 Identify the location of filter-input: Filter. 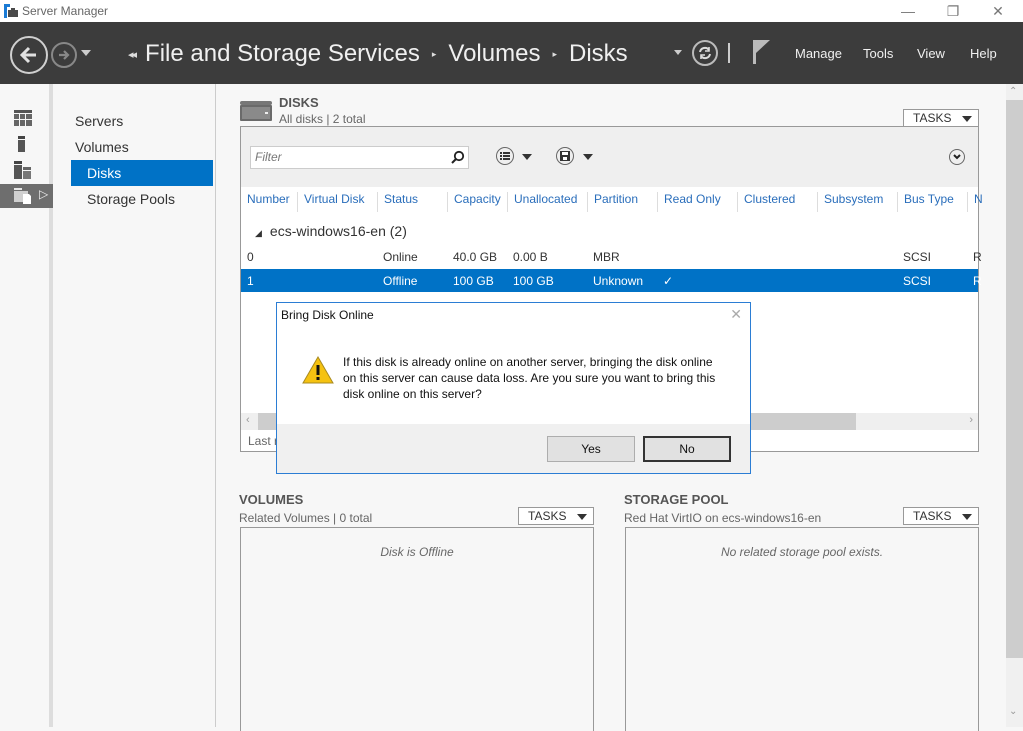
(359, 157).